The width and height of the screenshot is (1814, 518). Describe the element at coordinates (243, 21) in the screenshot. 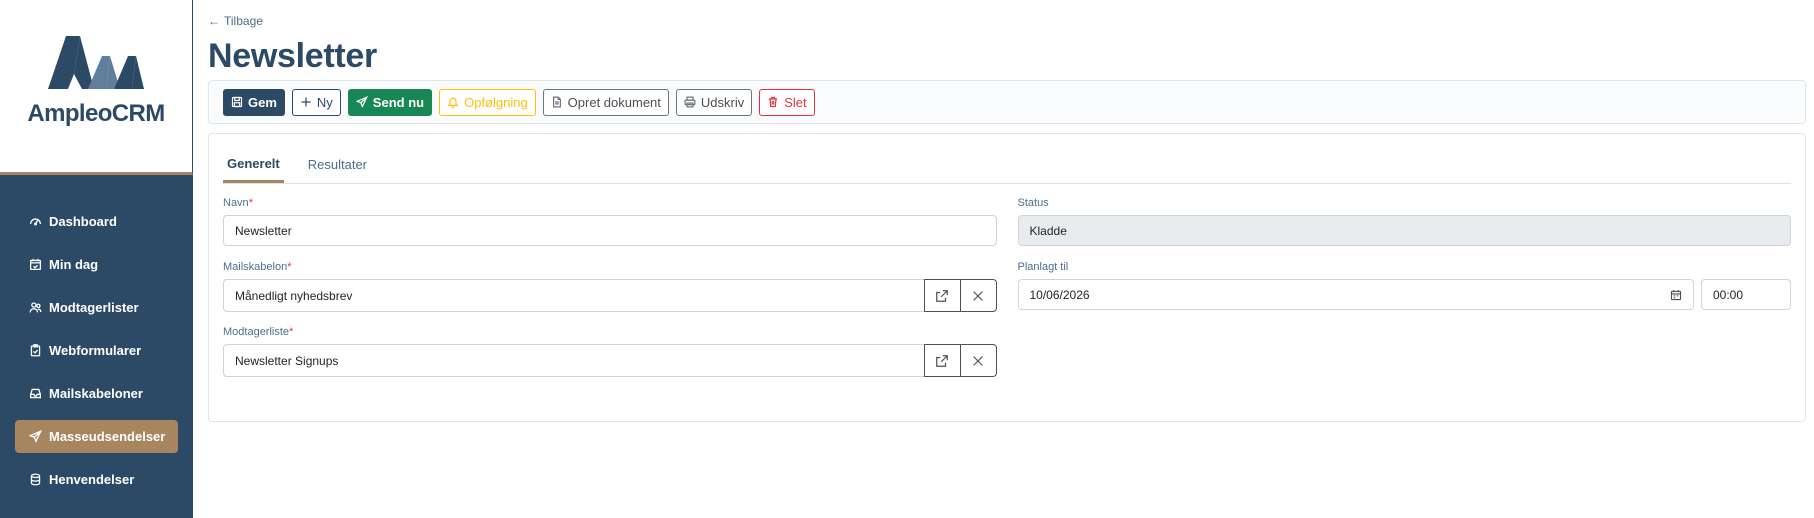

I see `back-link-label: Tilbage` at that location.